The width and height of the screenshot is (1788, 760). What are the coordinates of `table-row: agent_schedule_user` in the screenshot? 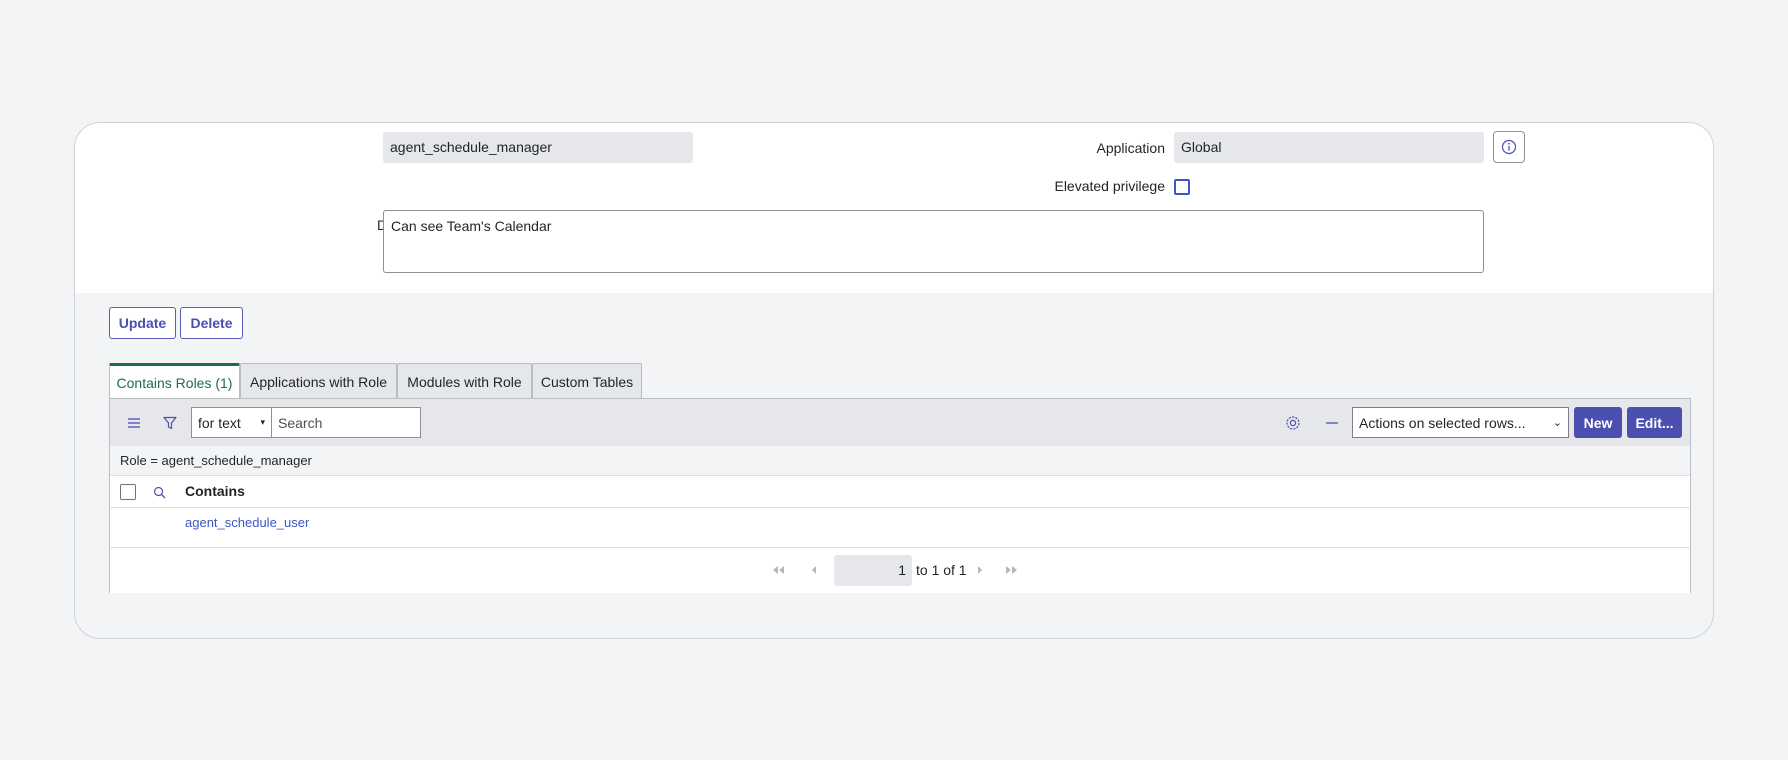 It's located at (900, 528).